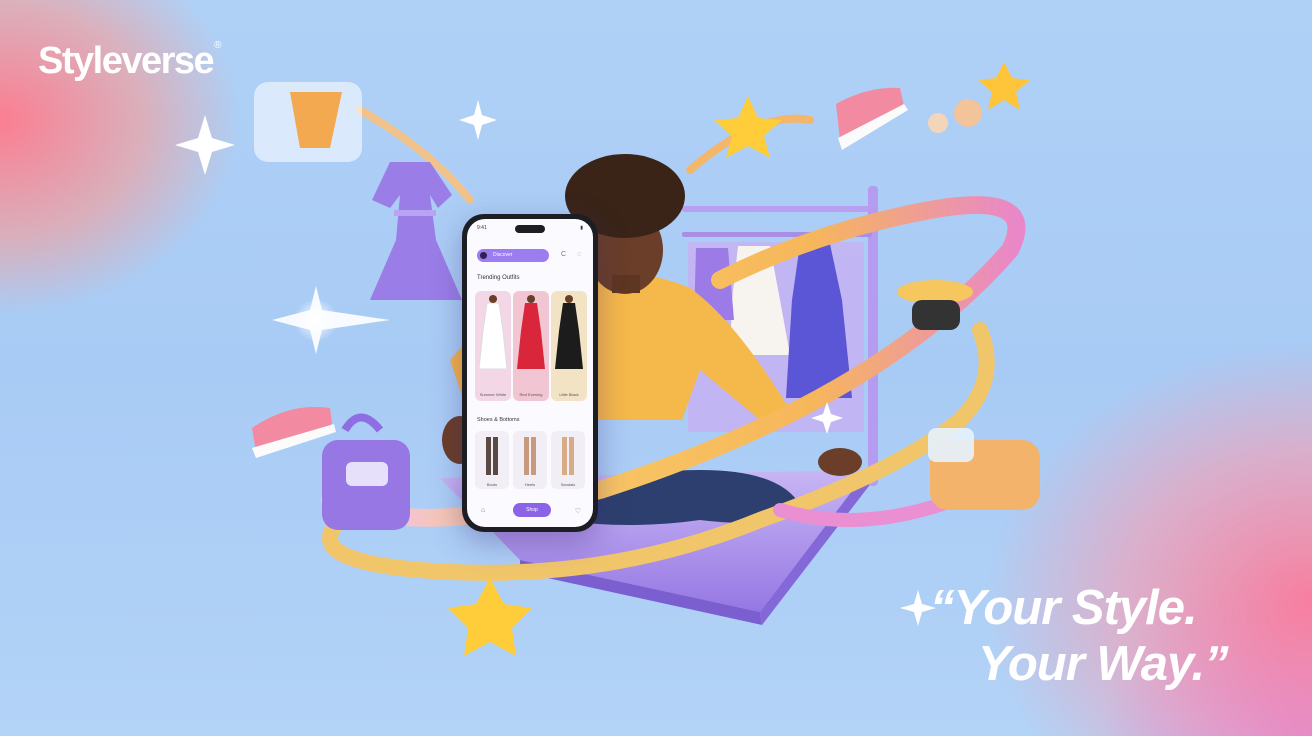 The width and height of the screenshot is (1312, 736). Describe the element at coordinates (490, 617) in the screenshot. I see `star-bottom-icon` at that location.